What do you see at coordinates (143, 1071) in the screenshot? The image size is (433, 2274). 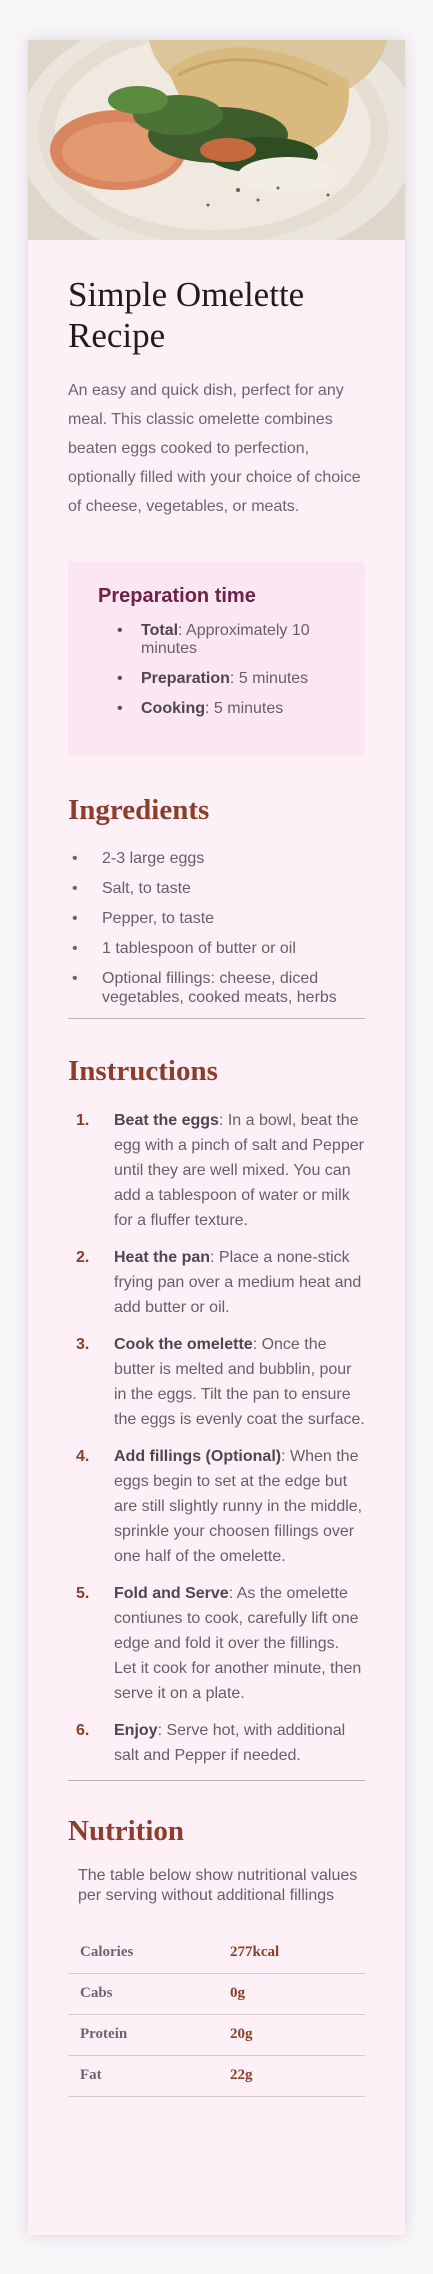 I see `instructions-heading: Instructions` at bounding box center [143, 1071].